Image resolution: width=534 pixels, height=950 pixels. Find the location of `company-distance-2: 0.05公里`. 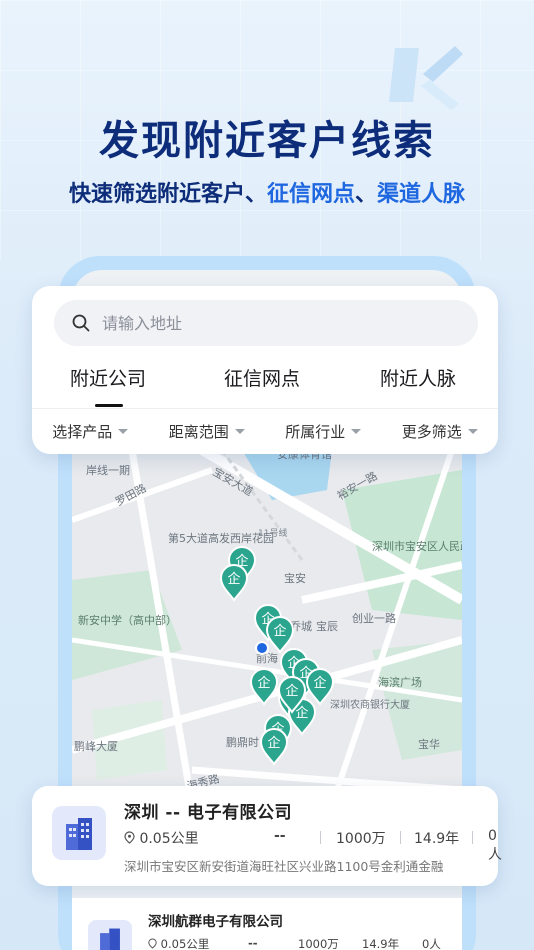

company-distance-2: 0.05公里 is located at coordinates (185, 943).